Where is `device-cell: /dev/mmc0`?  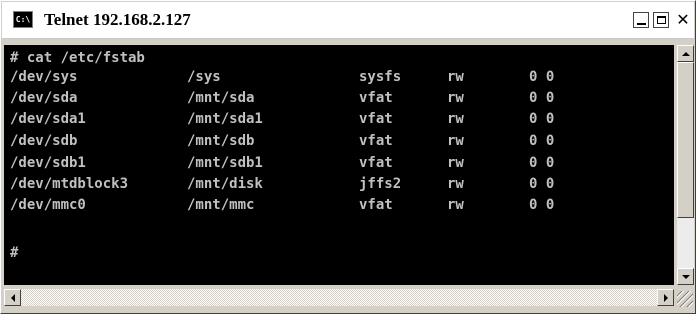 device-cell: /dev/mmc0 is located at coordinates (48, 205).